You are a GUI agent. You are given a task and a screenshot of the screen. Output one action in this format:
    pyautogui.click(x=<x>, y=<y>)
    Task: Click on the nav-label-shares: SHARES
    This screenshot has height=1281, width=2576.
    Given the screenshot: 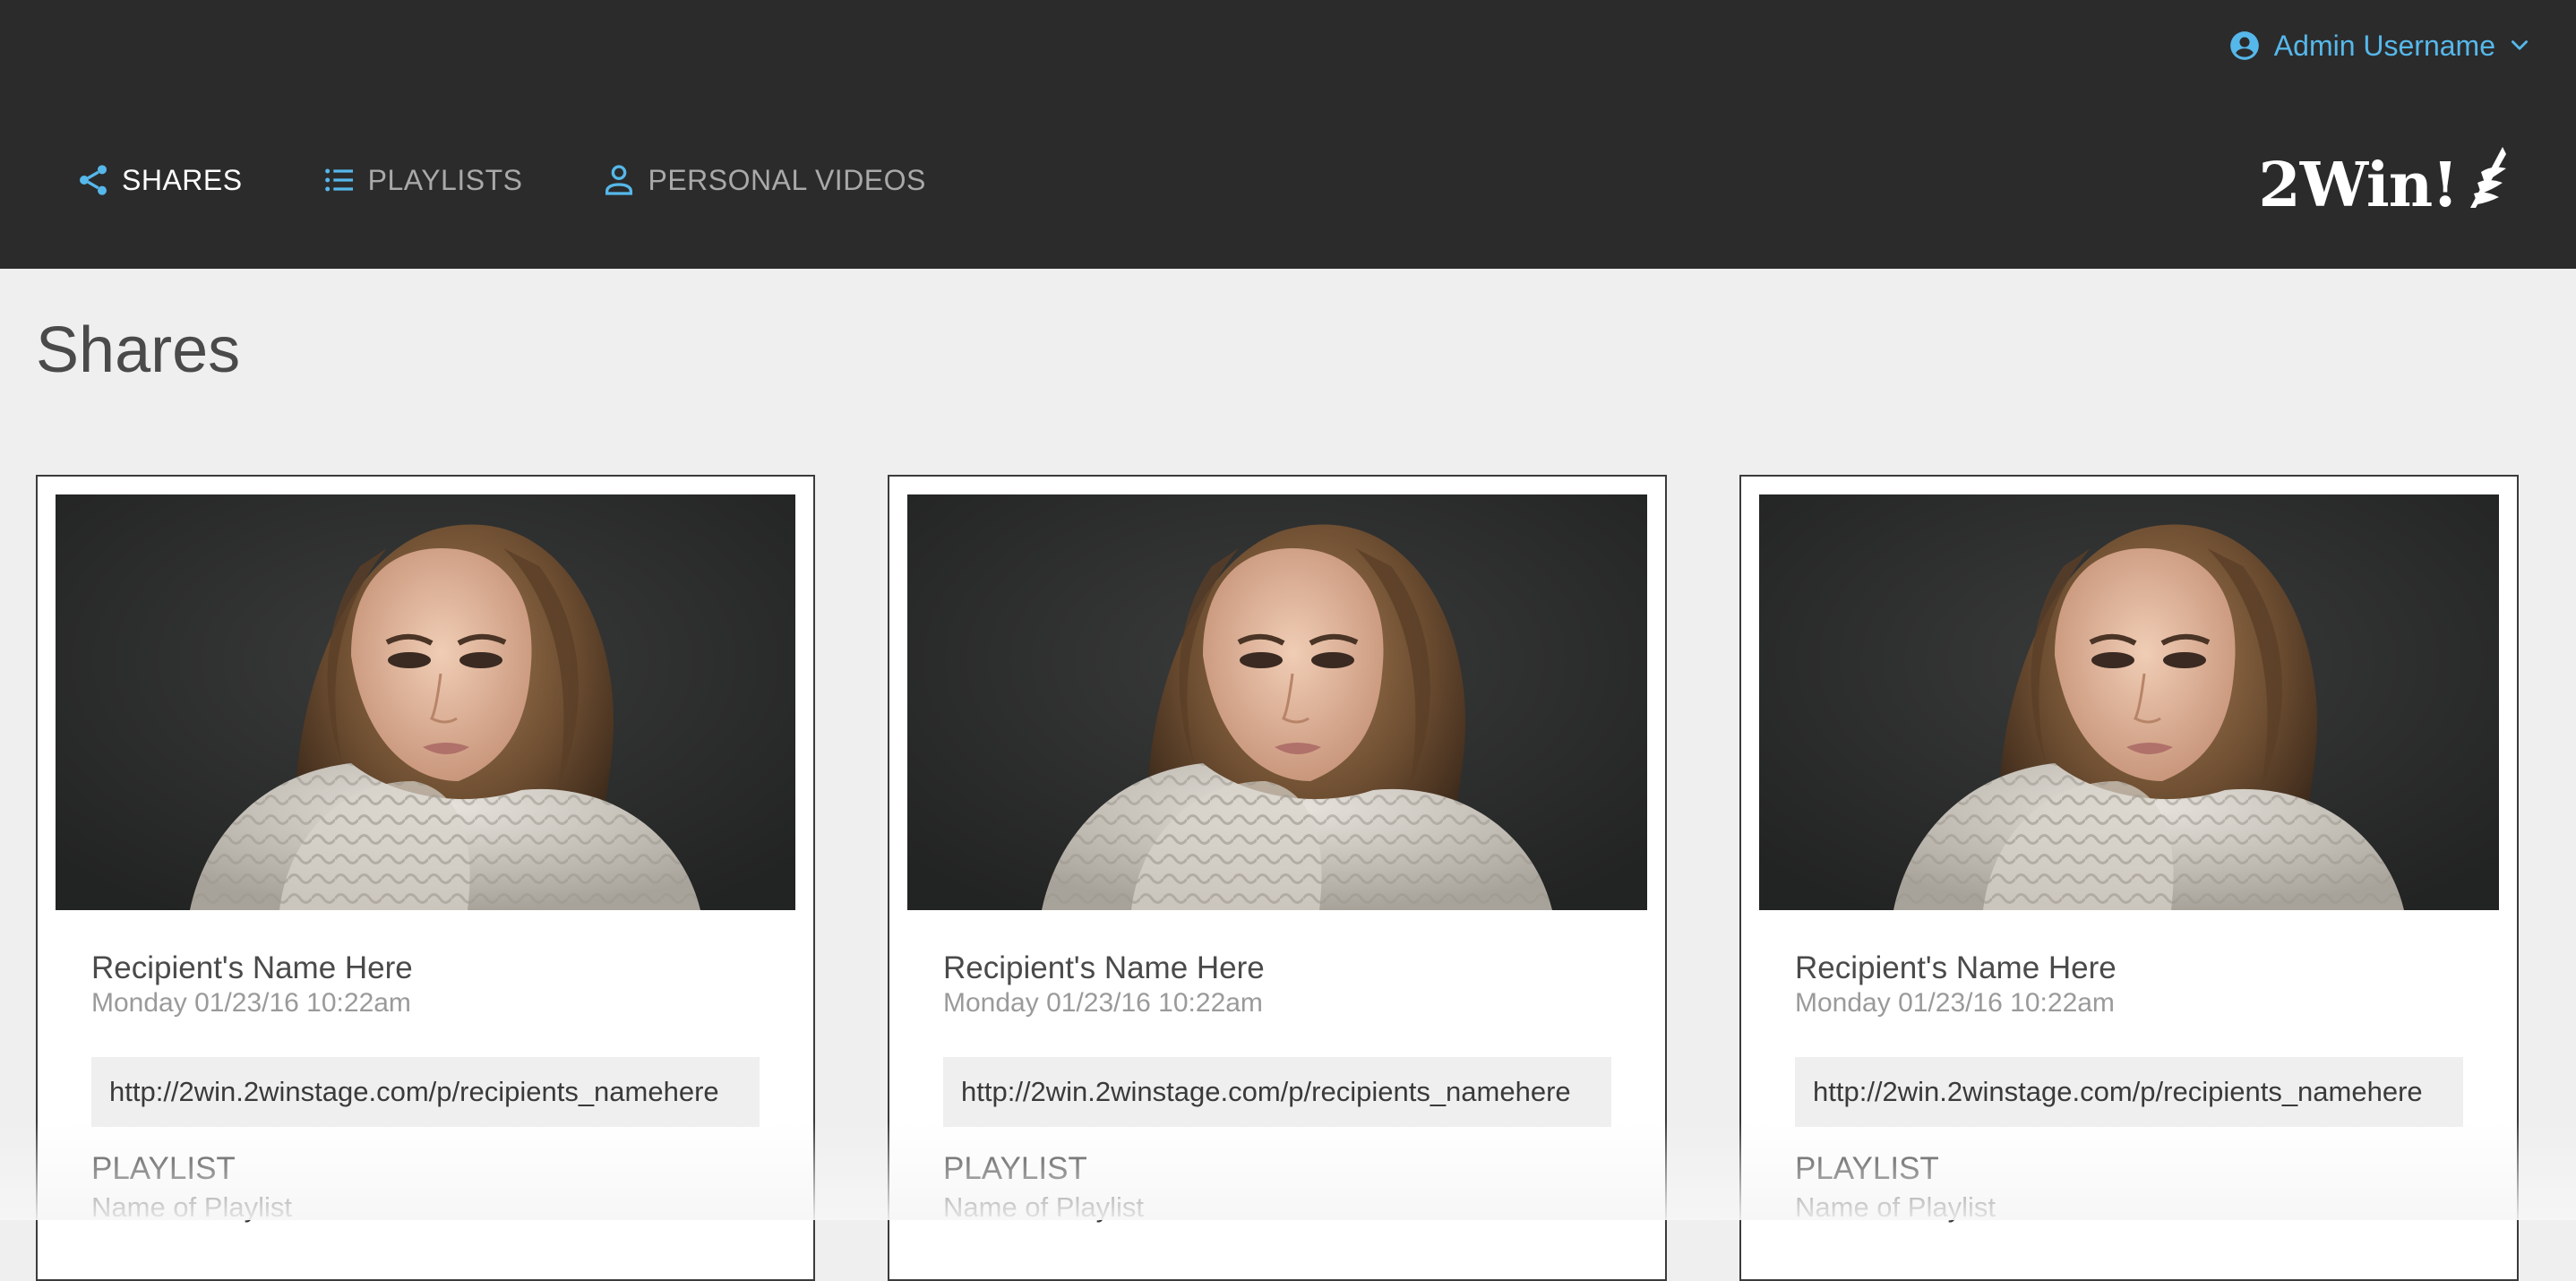 What is the action you would take?
    pyautogui.click(x=182, y=180)
    